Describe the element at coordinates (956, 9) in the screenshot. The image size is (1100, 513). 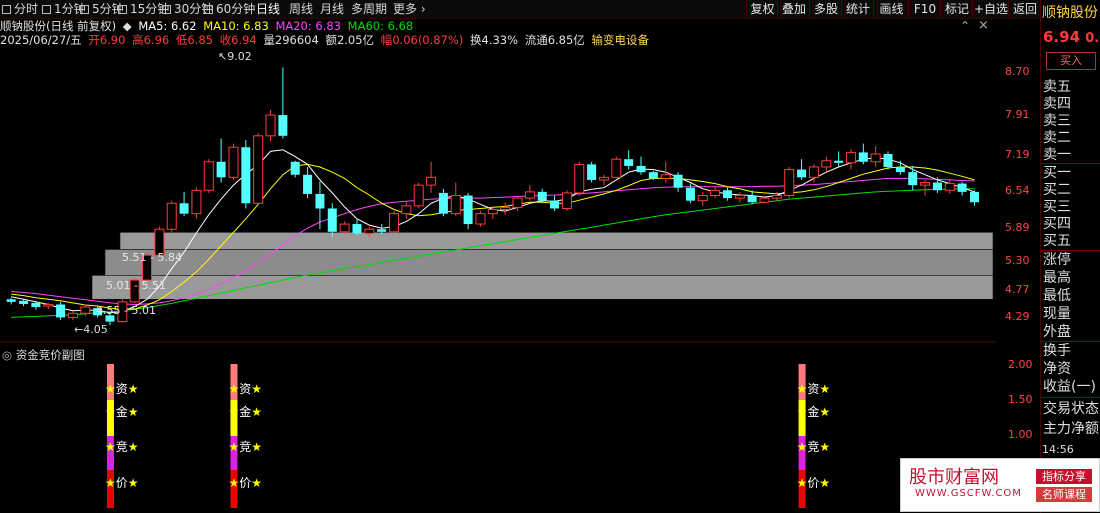
I see `mark-button: 标记` at that location.